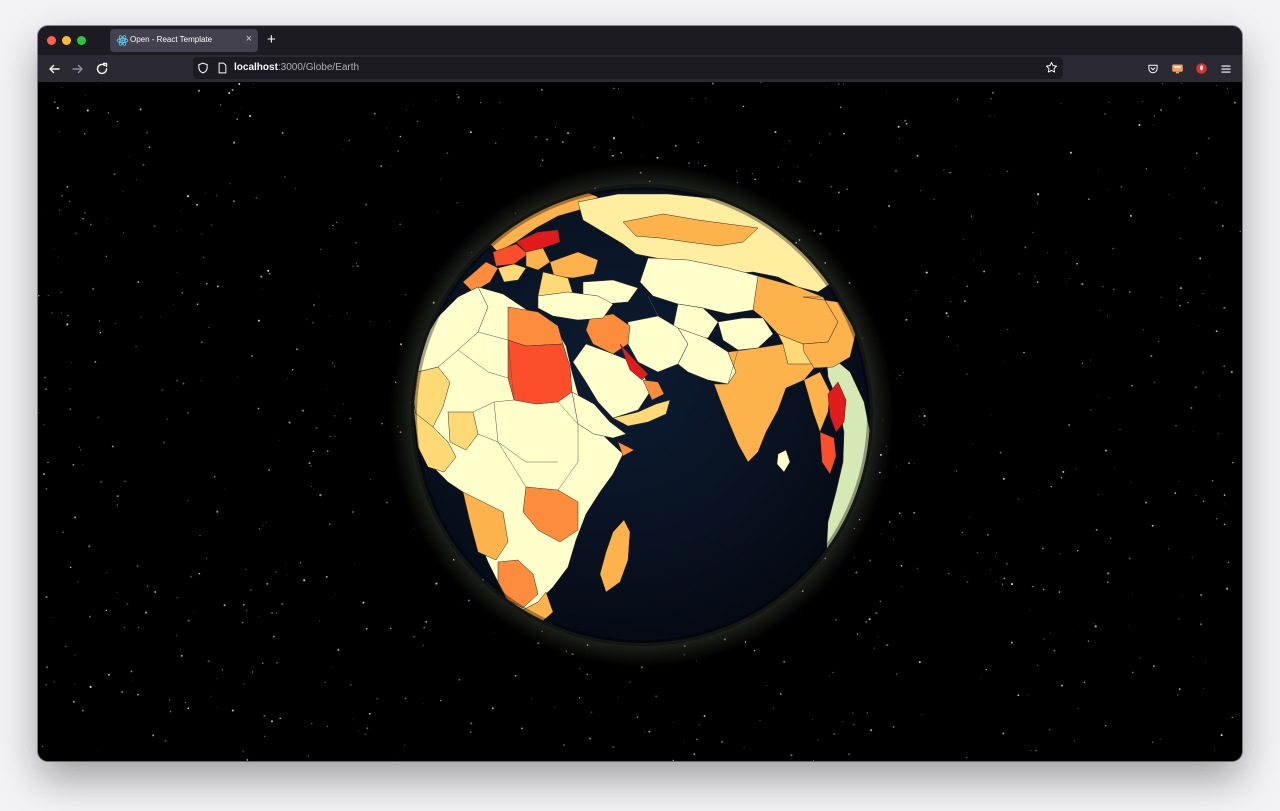  What do you see at coordinates (1051, 67) in the screenshot?
I see `star-icon` at bounding box center [1051, 67].